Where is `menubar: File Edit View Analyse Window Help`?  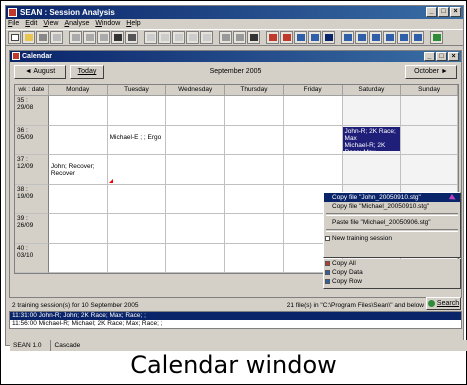
menubar: File Edit View Analyse Window Help is located at coordinates (234, 24).